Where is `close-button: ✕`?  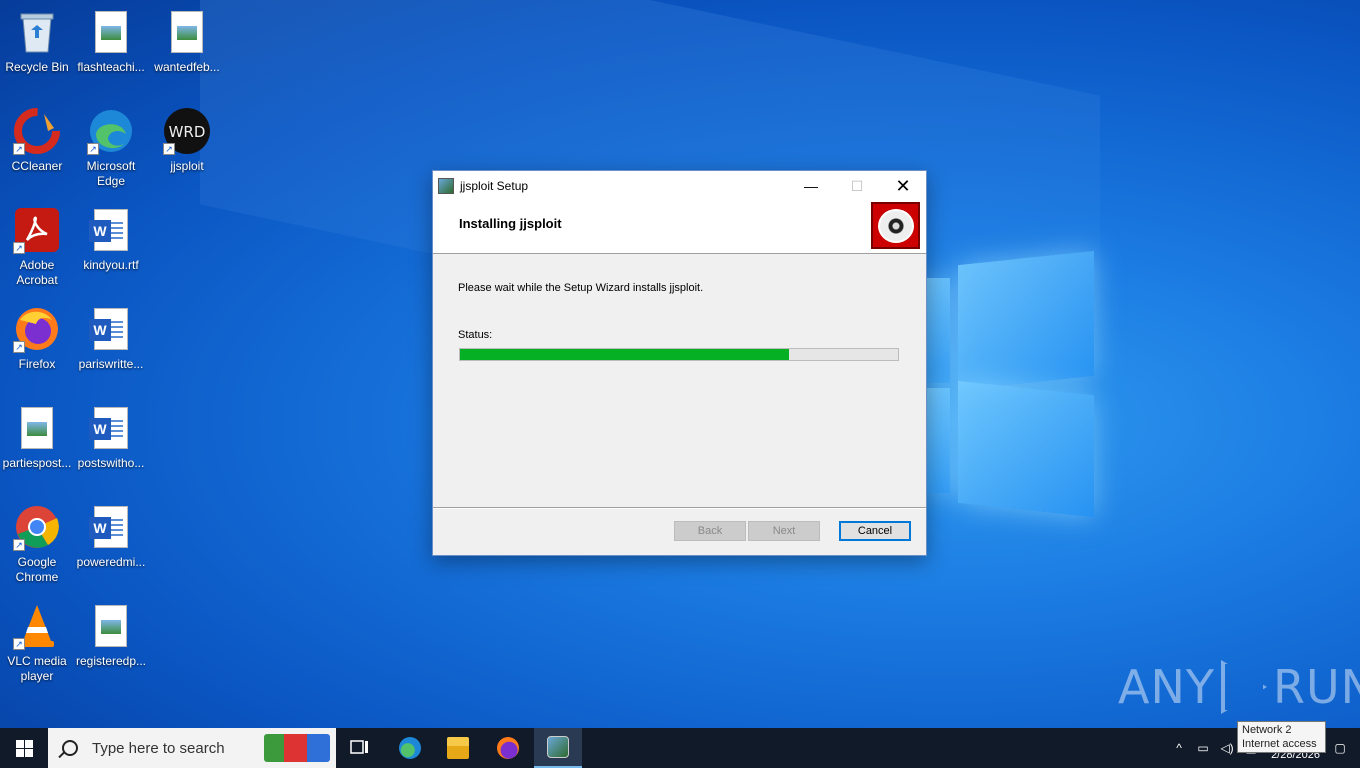 close-button: ✕ is located at coordinates (903, 186).